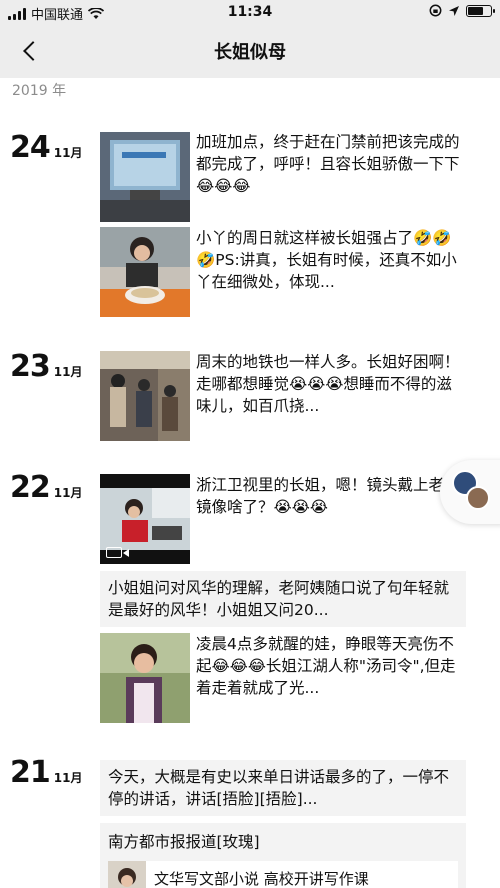 The height and width of the screenshot is (888, 500). I want to click on post-text: 南方都市报报道[玫瑰], so click(184, 842).